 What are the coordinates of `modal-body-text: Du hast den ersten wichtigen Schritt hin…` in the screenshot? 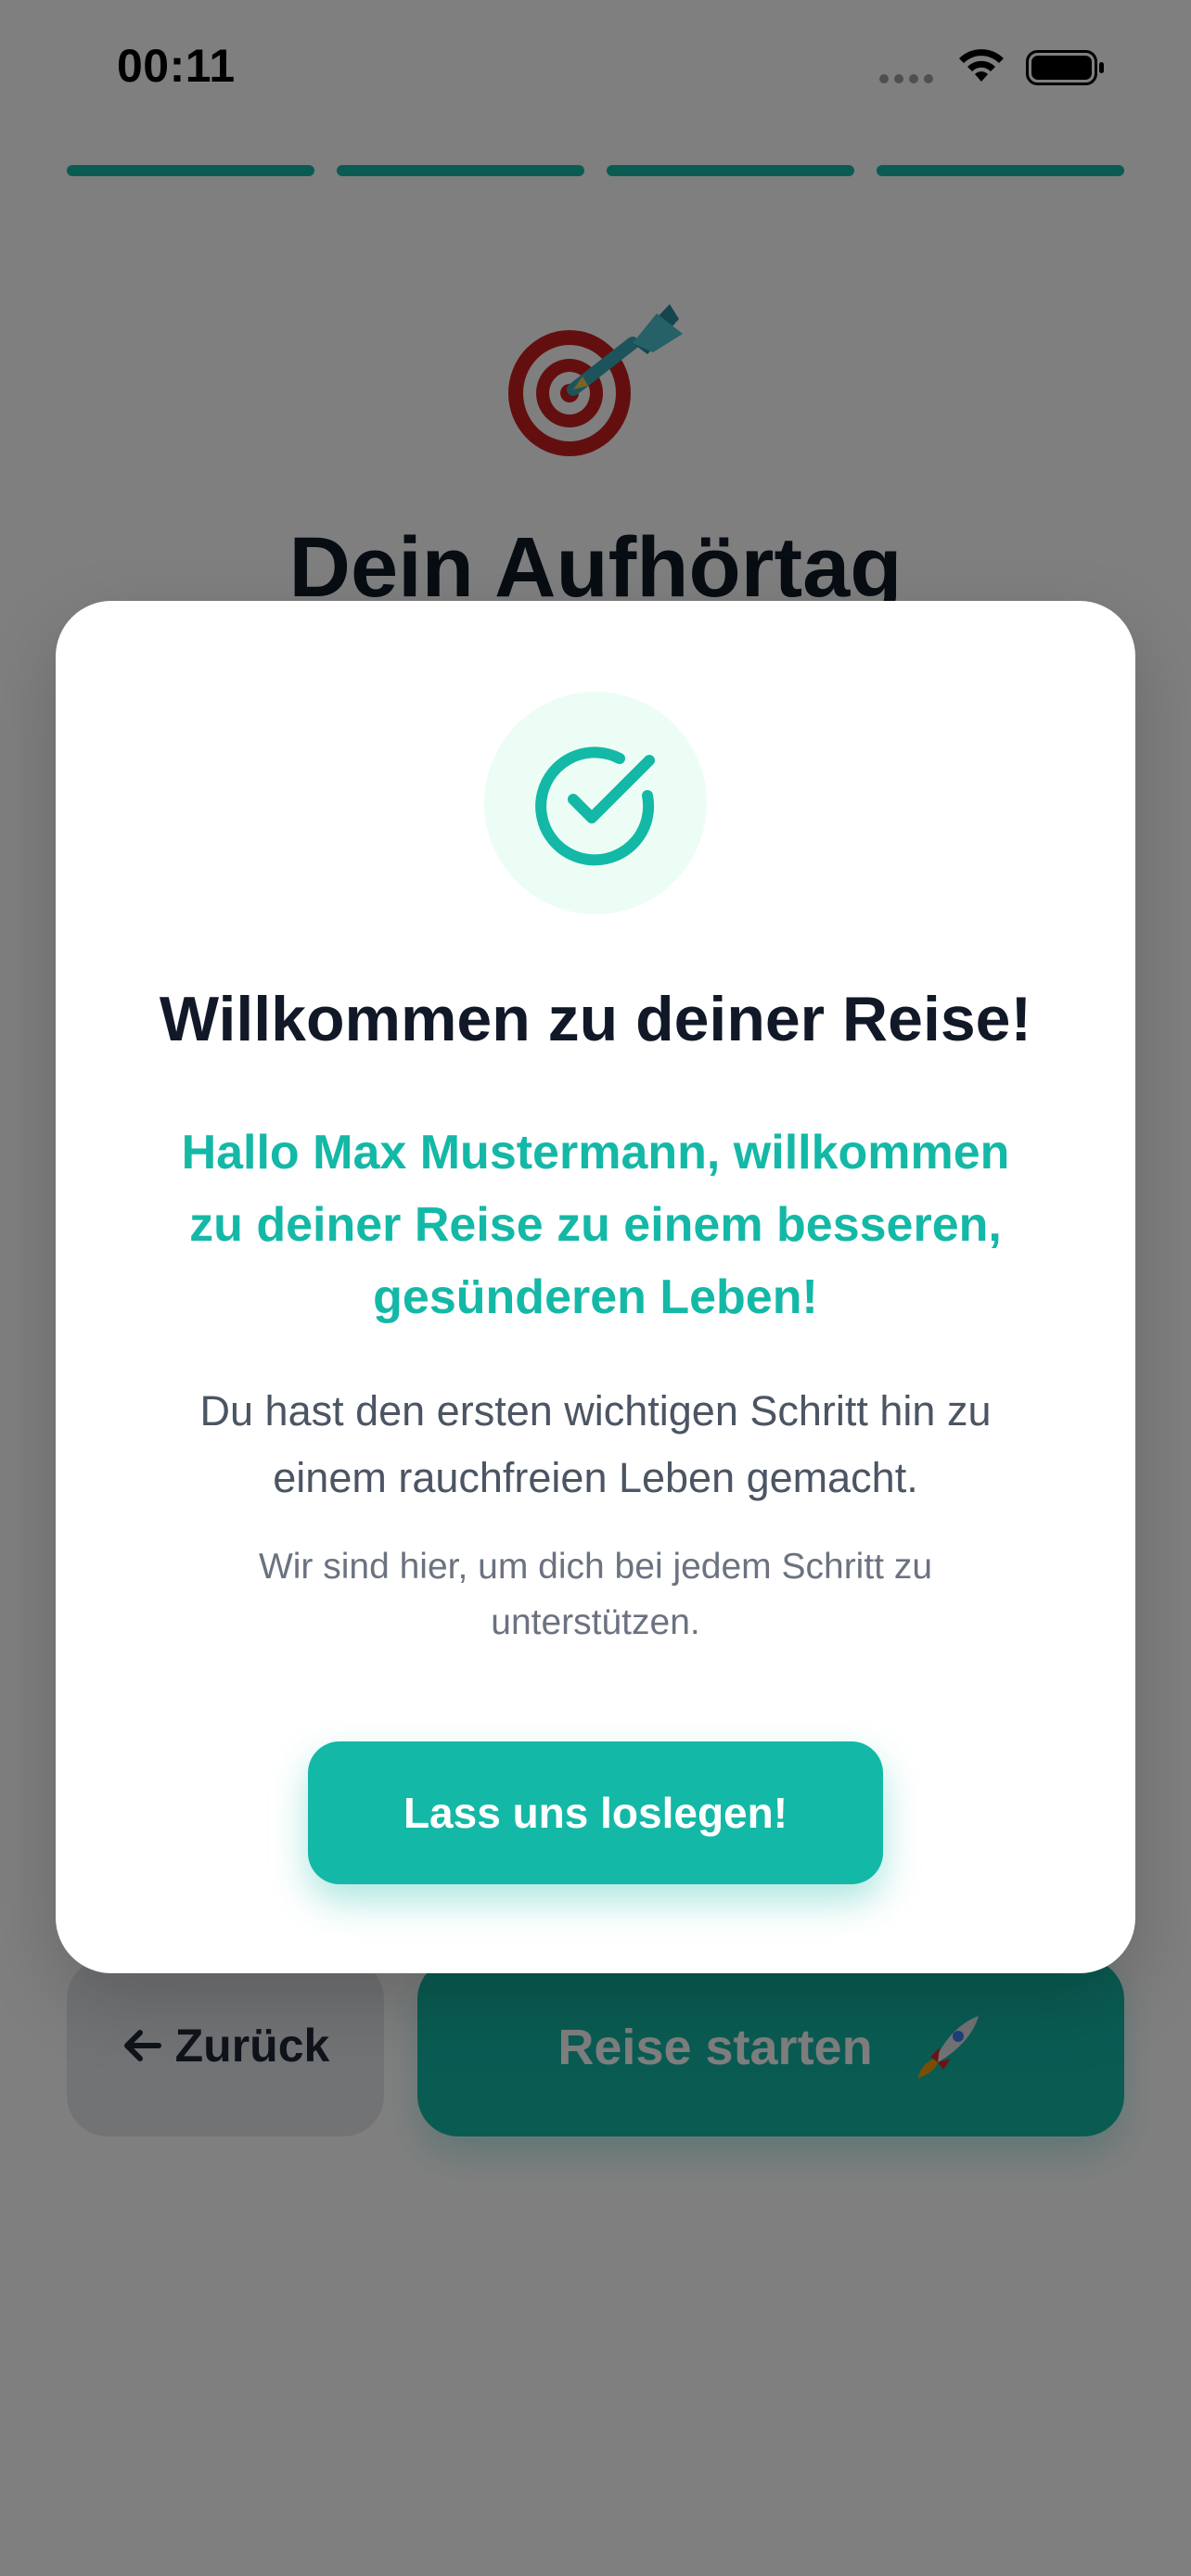 It's located at (595, 1444).